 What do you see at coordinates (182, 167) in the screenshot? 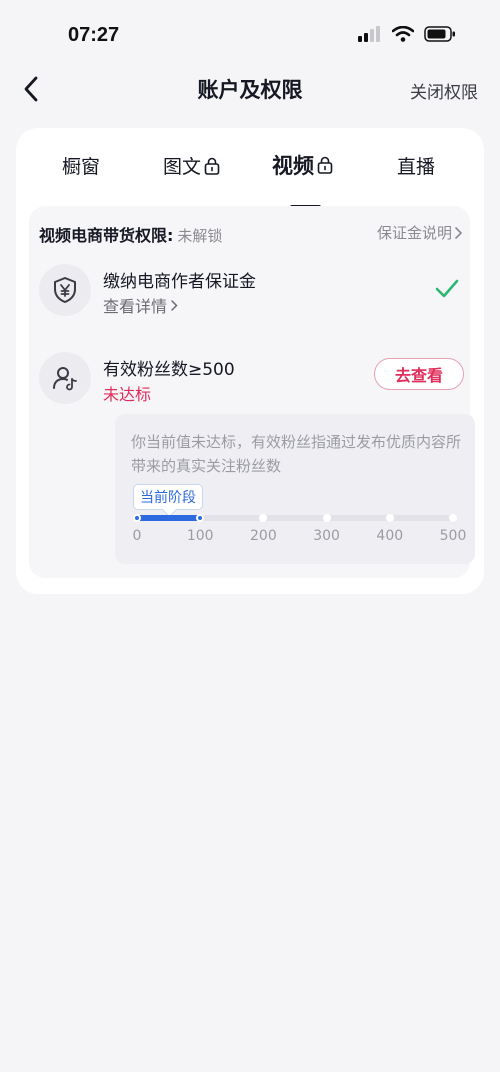
I see `tab-label: 图文` at bounding box center [182, 167].